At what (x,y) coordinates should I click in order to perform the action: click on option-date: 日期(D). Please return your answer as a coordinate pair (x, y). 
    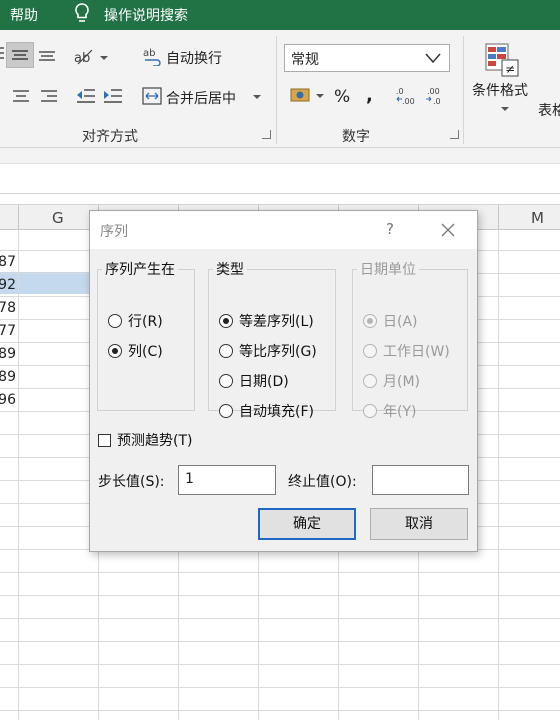
    Looking at the image, I should click on (254, 381).